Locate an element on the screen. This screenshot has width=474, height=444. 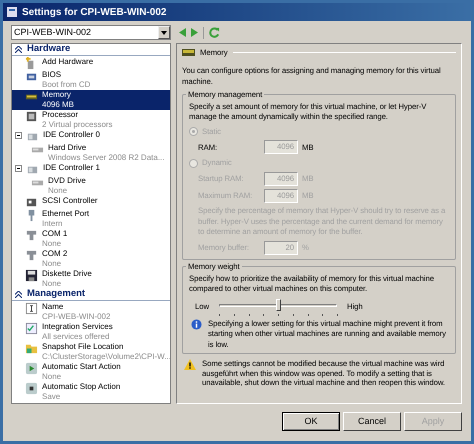
tree-item: Add Hardware is located at coordinates (91, 63).